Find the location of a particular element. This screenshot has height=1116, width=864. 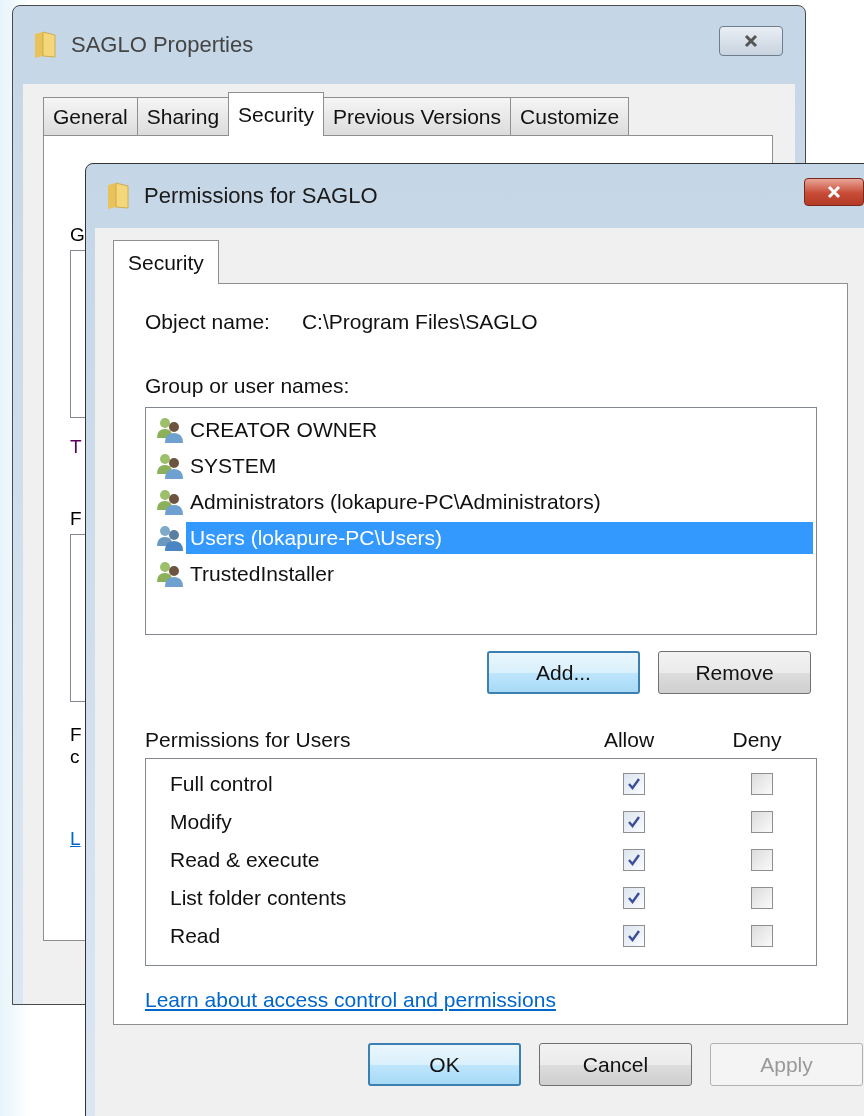

permission-name: Read is located at coordinates (196, 936).